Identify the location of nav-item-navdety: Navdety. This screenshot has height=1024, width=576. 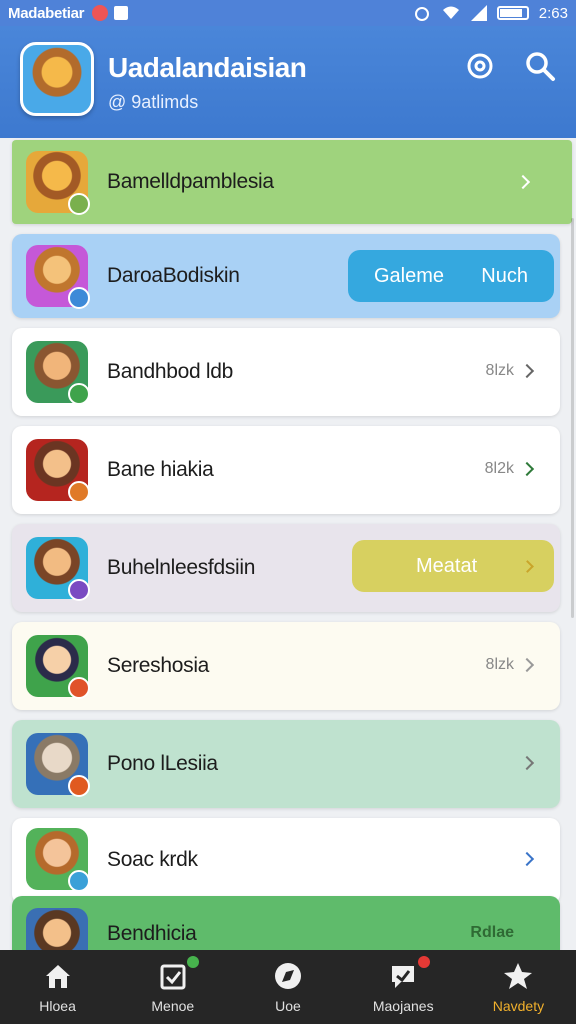
(518, 987).